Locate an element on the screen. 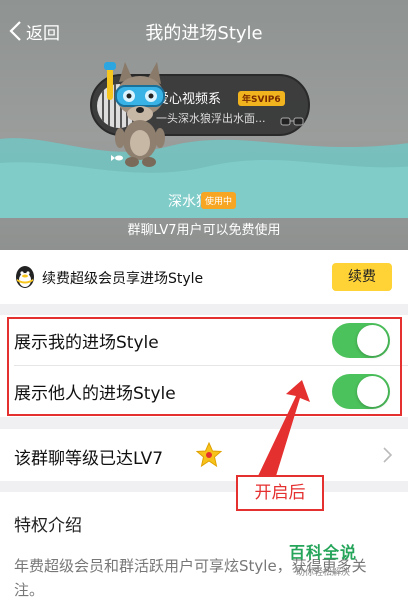 Image resolution: width=408 pixels, height=603 pixels. chevron-right-icon is located at coordinates (387, 455).